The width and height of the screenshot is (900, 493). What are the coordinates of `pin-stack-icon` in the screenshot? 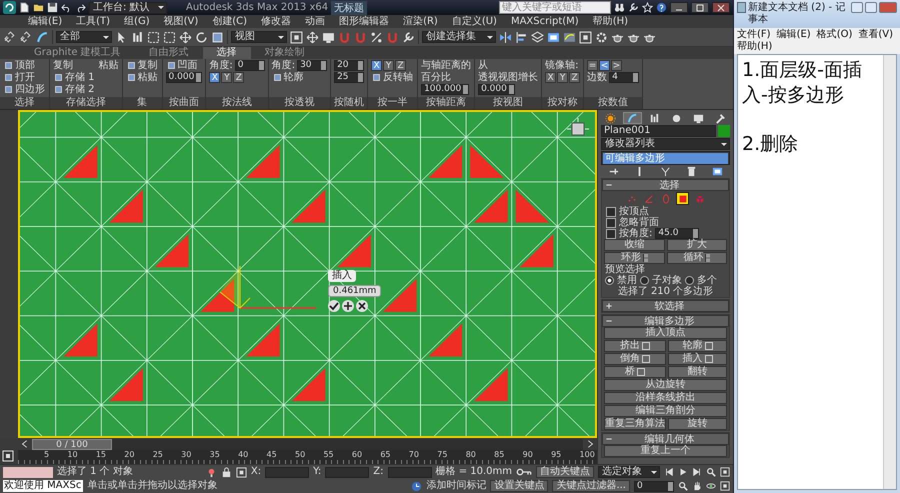 It's located at (614, 171).